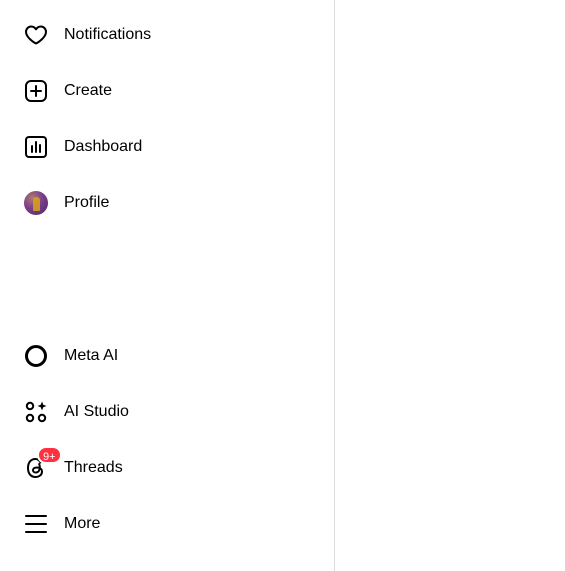  I want to click on sidebar-item-label: Threads, so click(93, 467).